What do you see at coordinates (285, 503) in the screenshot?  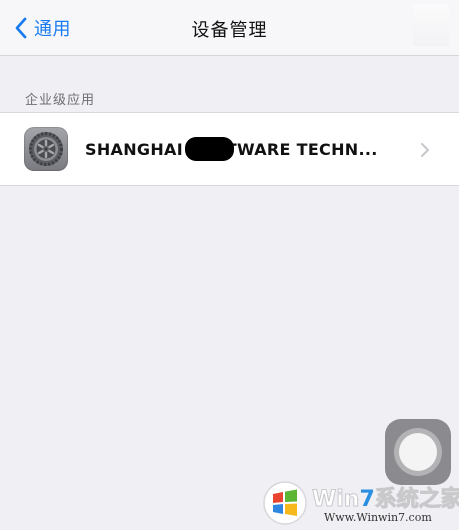 I see `windows-logo-icon` at bounding box center [285, 503].